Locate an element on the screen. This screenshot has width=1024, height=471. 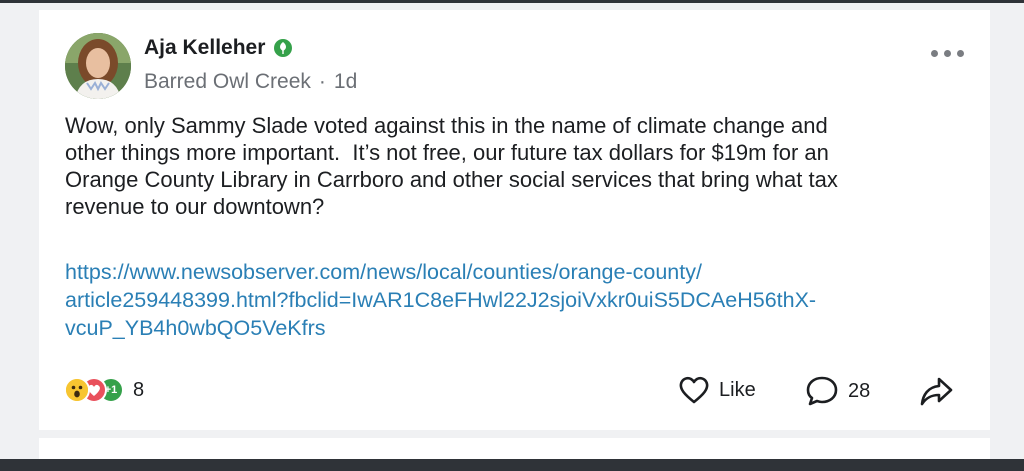
wow-reaction-icon is located at coordinates (77, 390).